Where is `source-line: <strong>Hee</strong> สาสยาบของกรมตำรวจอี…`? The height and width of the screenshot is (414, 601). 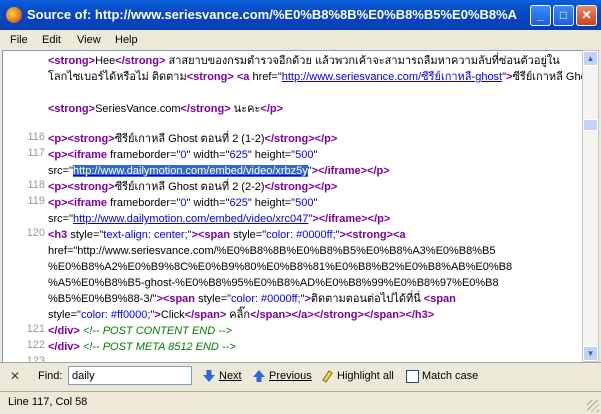 source-line: <strong>Hee</strong> สาสยาบของกรมตำรวจอี… is located at coordinates (304, 61).